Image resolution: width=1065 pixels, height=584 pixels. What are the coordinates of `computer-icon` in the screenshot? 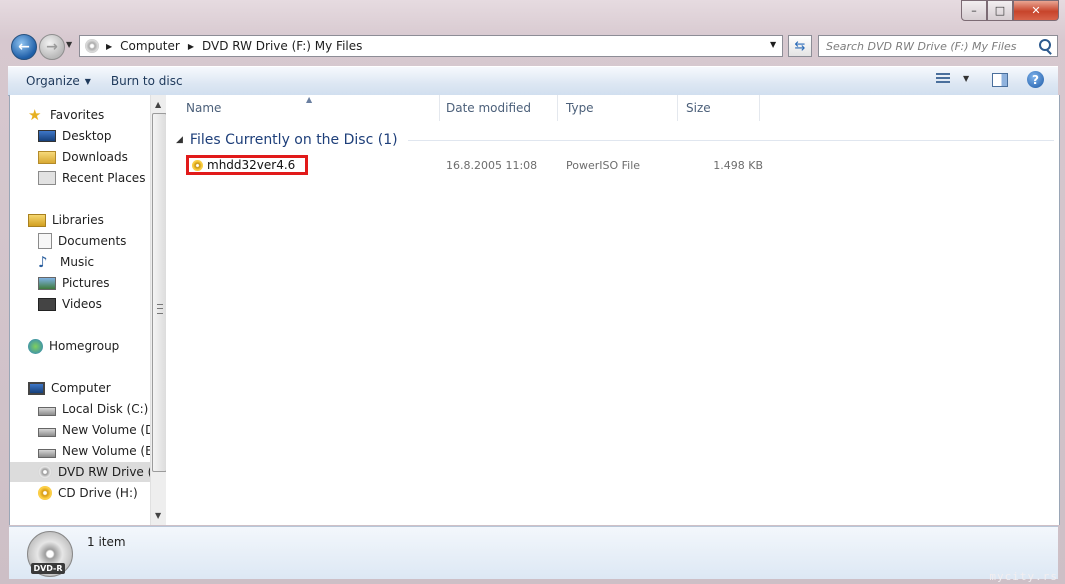 It's located at (36, 388).